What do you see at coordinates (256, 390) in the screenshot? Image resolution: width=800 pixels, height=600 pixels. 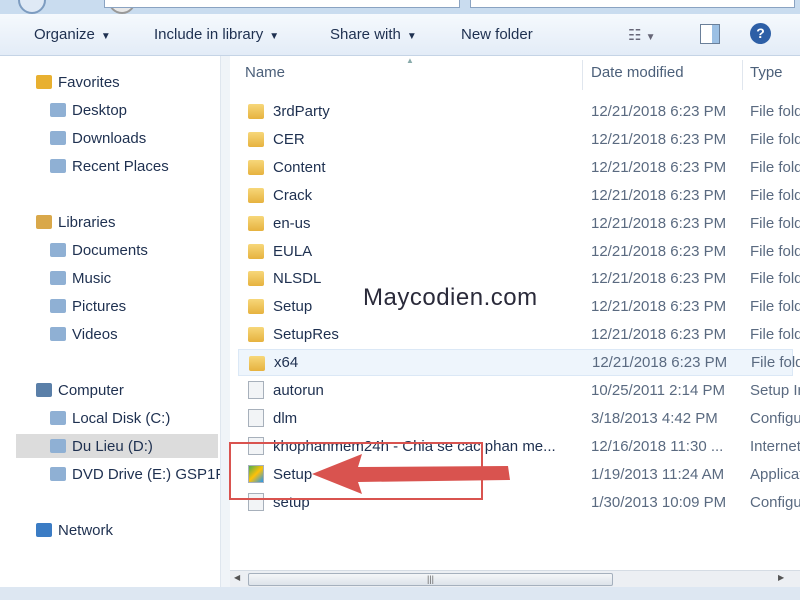 I see `file-icon` at bounding box center [256, 390].